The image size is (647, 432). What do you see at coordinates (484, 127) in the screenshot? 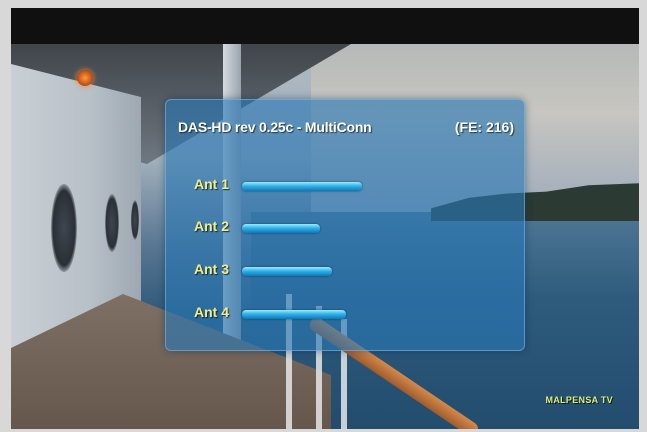
I see `frontend-readout: (FE: 216)` at bounding box center [484, 127].